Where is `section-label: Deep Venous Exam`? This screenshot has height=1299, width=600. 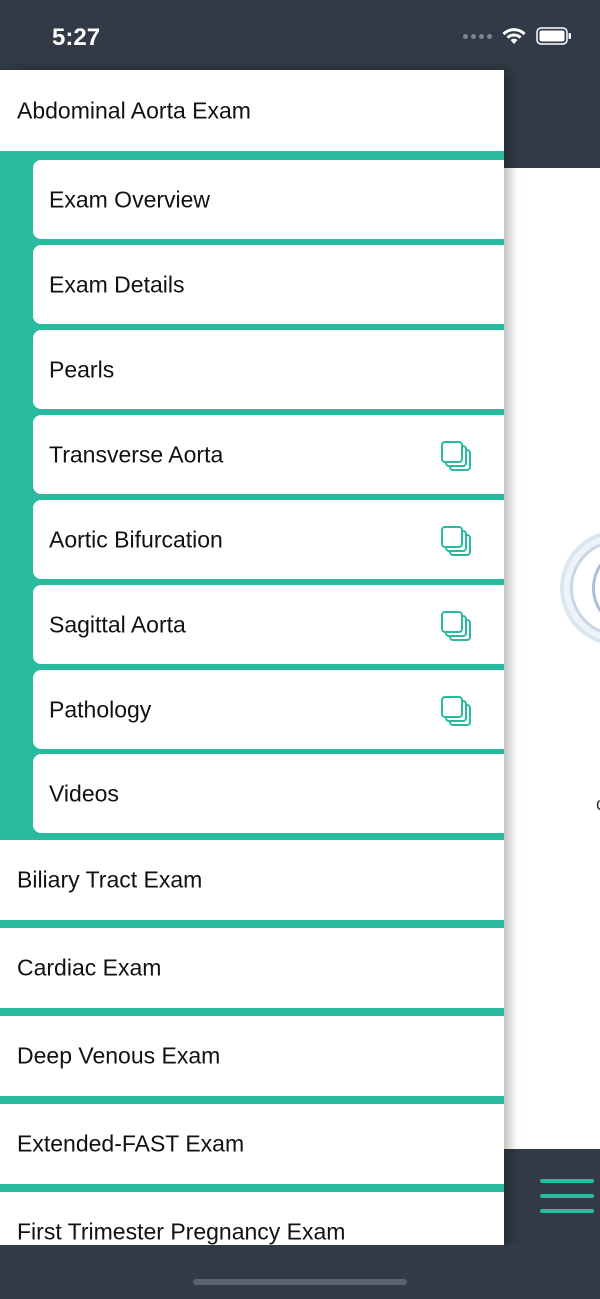
section-label: Deep Venous Exam is located at coordinates (119, 1055).